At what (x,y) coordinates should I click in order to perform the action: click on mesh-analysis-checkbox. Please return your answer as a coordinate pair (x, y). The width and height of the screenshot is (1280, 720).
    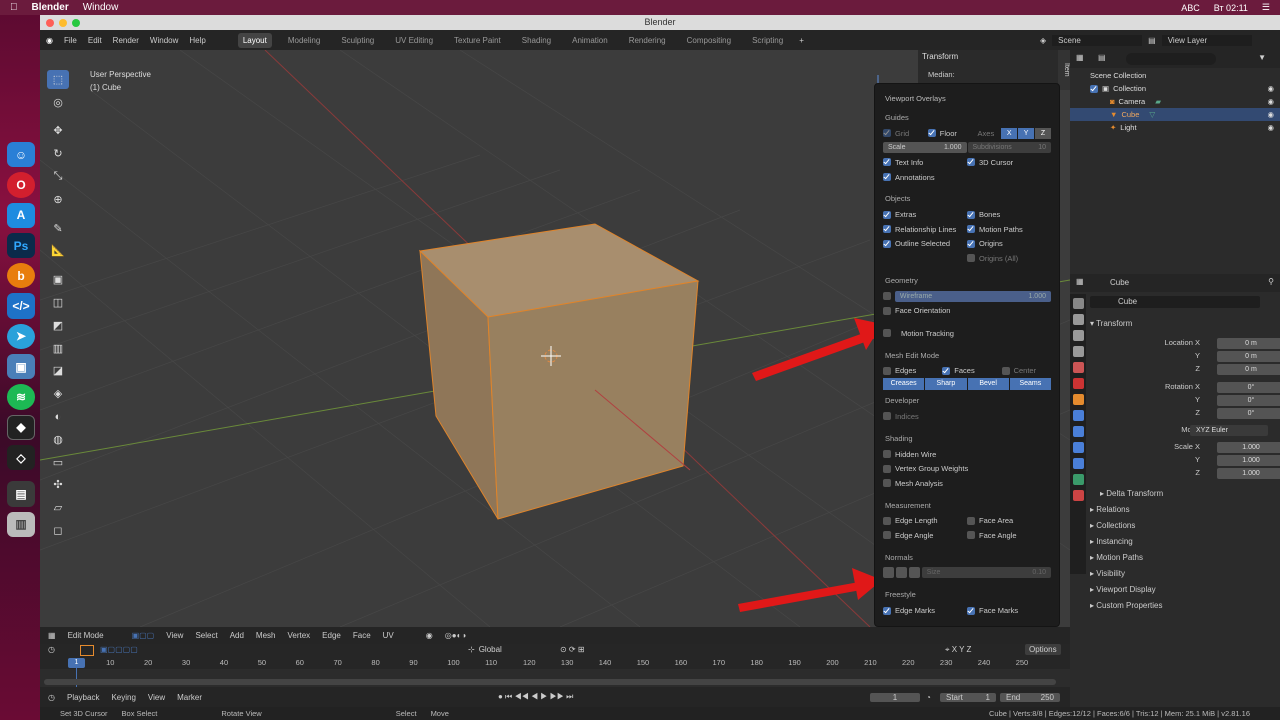
    Looking at the image, I should click on (887, 483).